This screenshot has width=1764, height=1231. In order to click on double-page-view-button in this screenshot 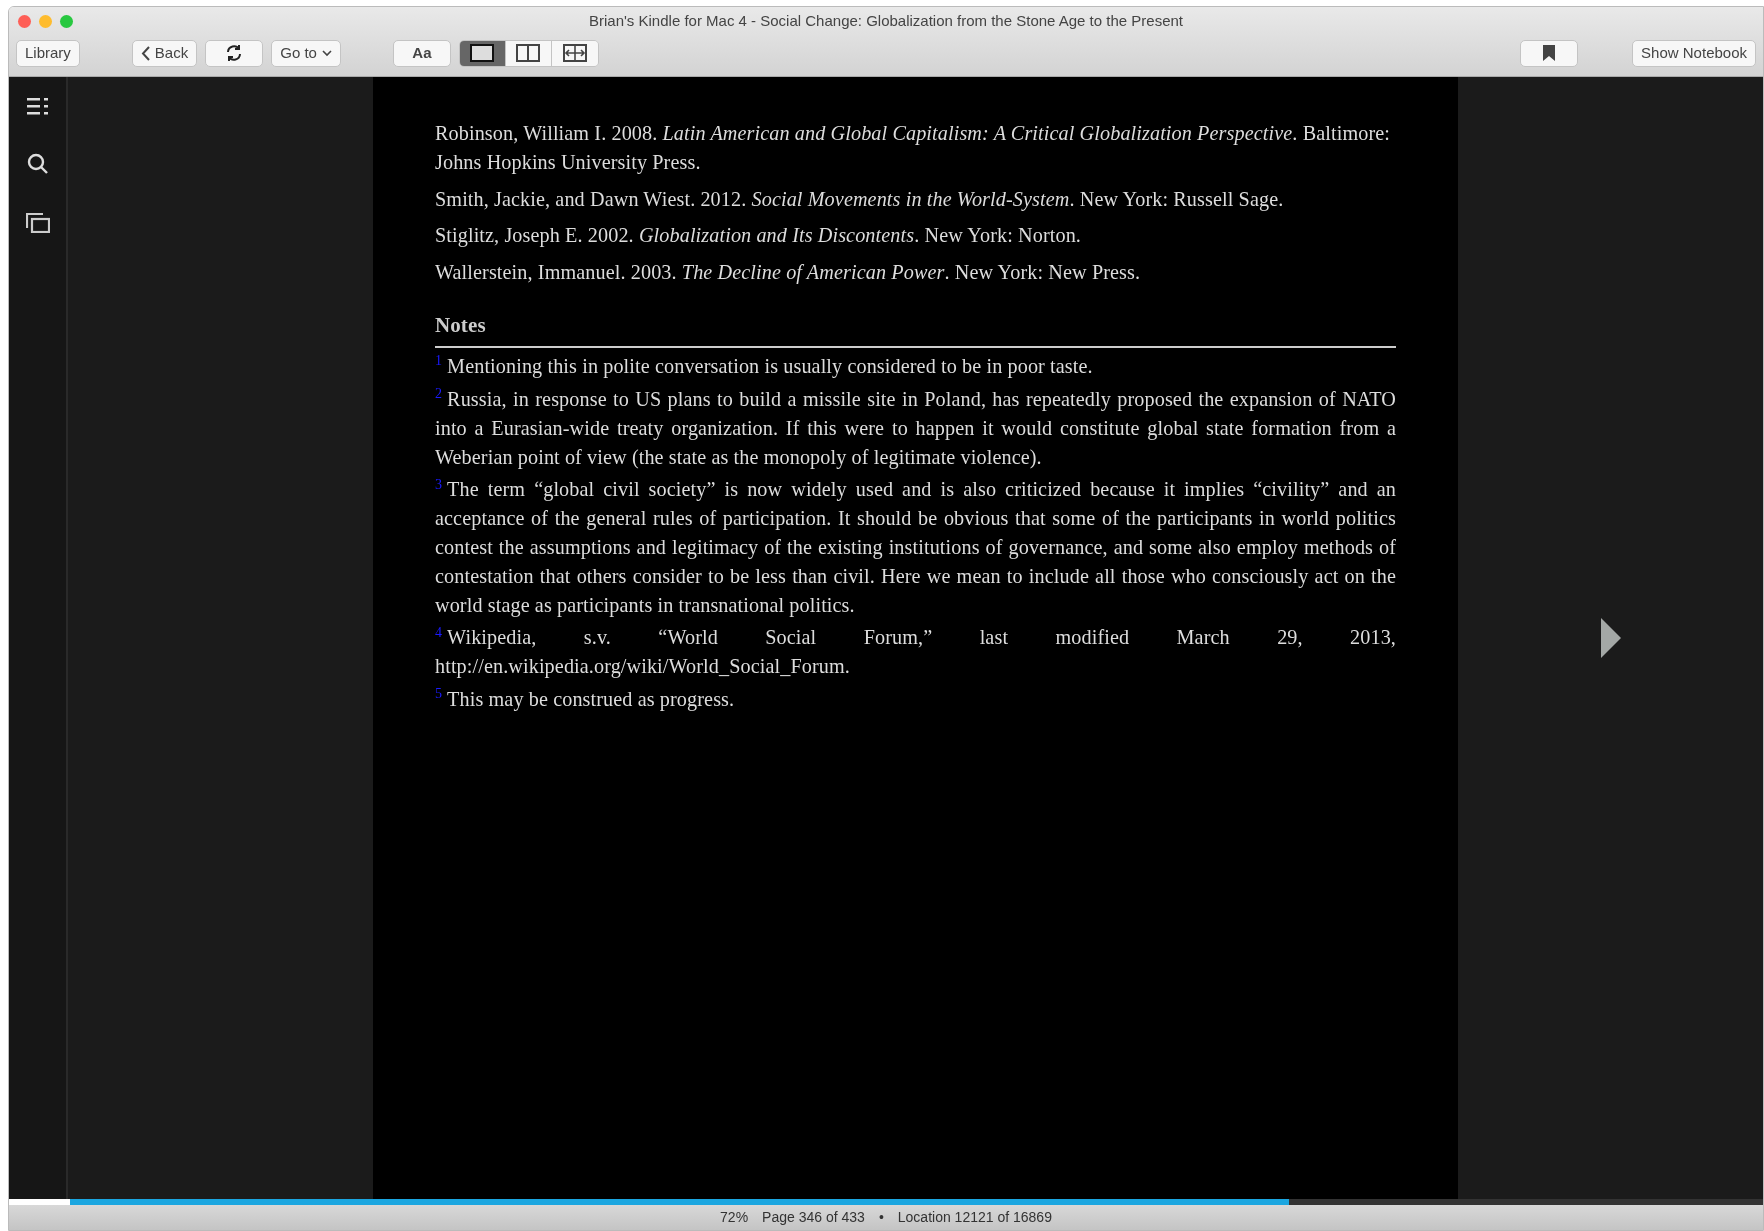, I will do `click(528, 53)`.